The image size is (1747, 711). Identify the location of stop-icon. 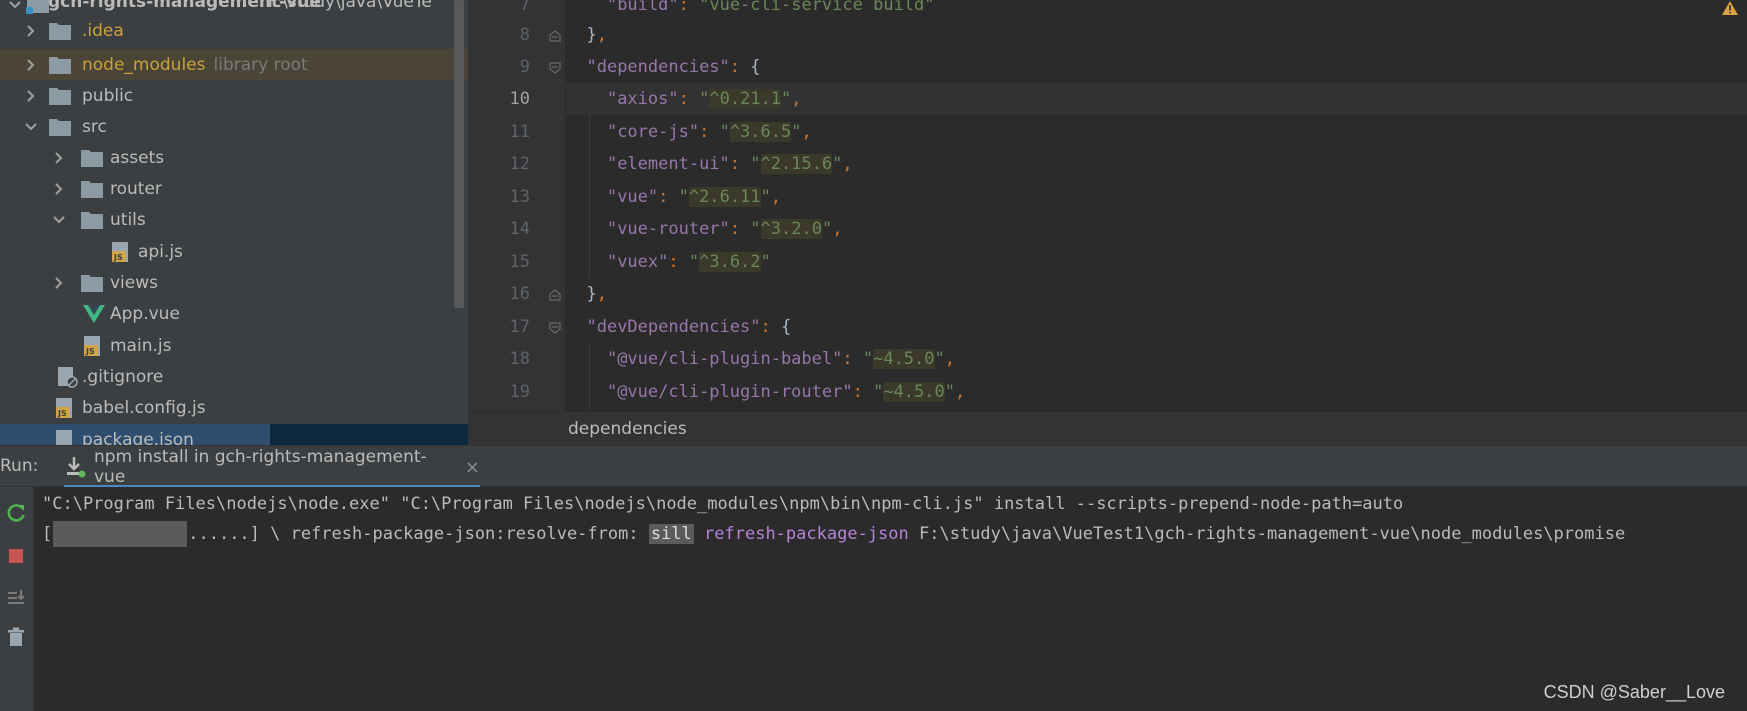
(16, 556).